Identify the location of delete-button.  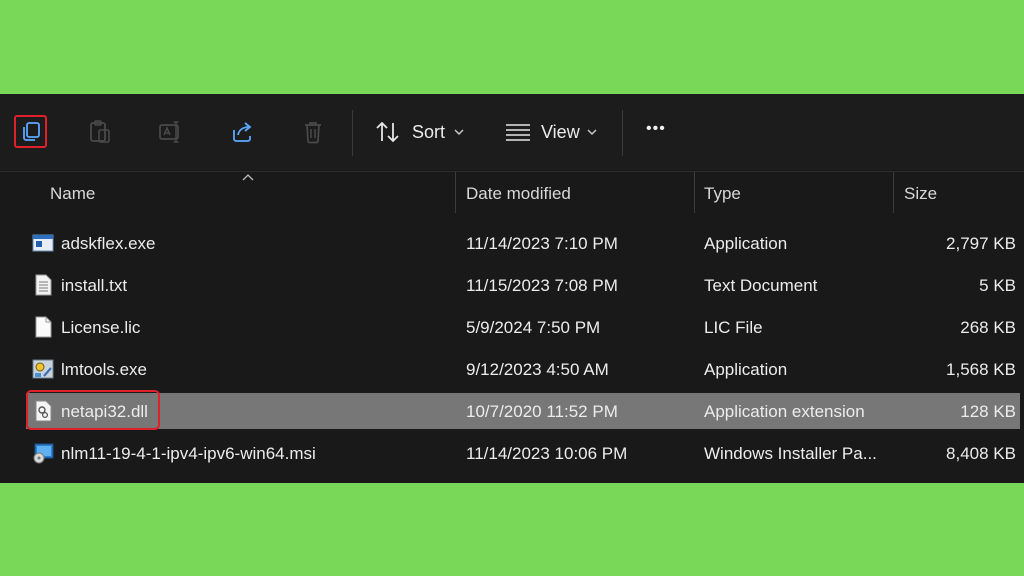
(313, 132).